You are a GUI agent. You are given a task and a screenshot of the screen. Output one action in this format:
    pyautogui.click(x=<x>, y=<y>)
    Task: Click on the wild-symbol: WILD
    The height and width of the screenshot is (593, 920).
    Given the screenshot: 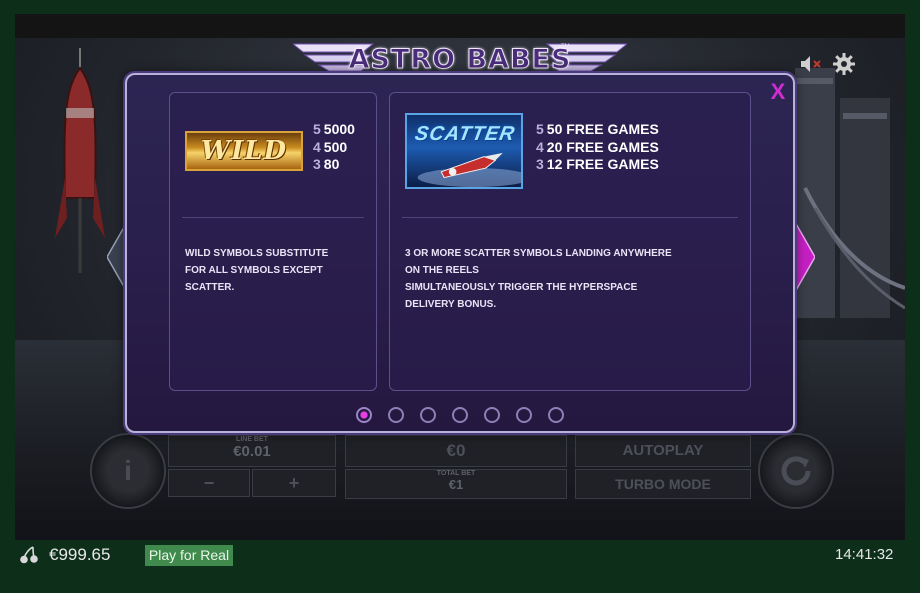 What is the action you would take?
    pyautogui.click(x=244, y=151)
    